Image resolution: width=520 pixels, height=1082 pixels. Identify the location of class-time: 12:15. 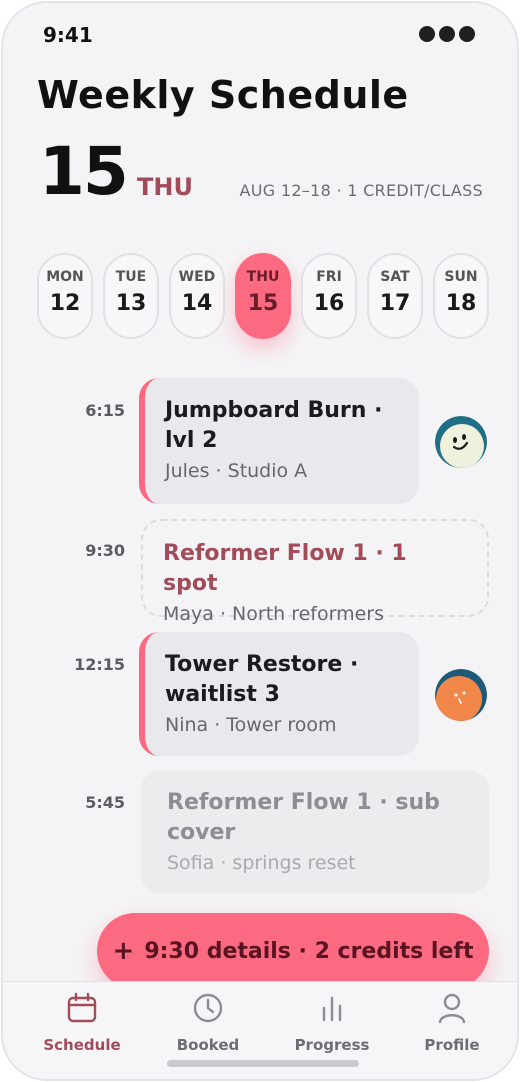
(99, 664).